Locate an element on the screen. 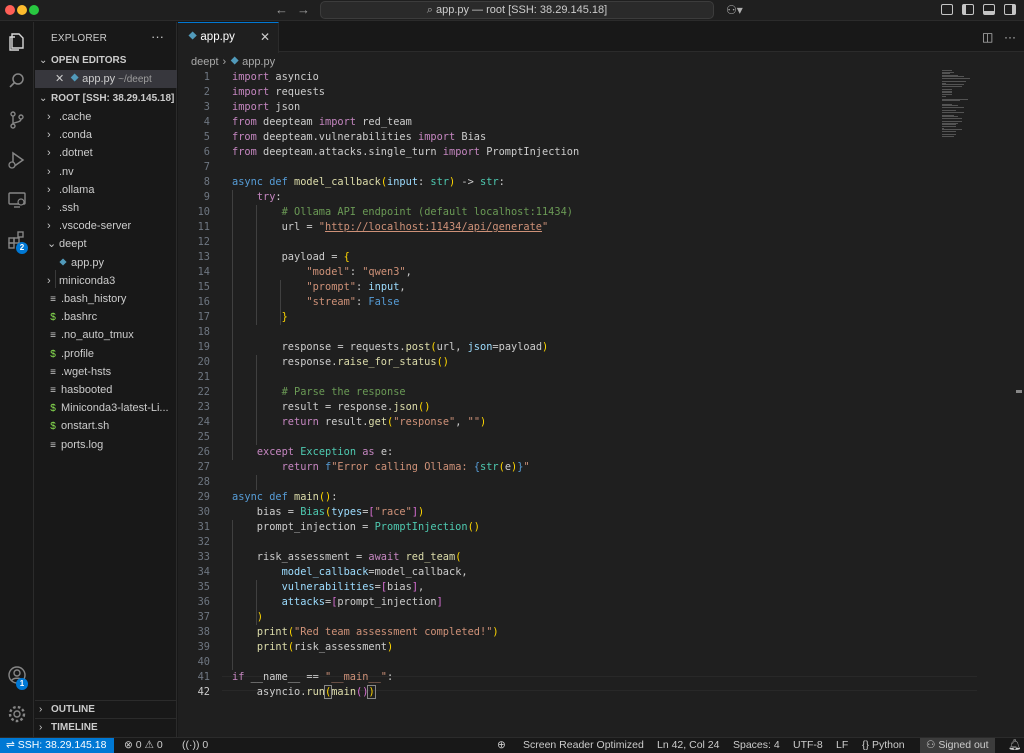  run-debug-icon is located at coordinates (17, 161).